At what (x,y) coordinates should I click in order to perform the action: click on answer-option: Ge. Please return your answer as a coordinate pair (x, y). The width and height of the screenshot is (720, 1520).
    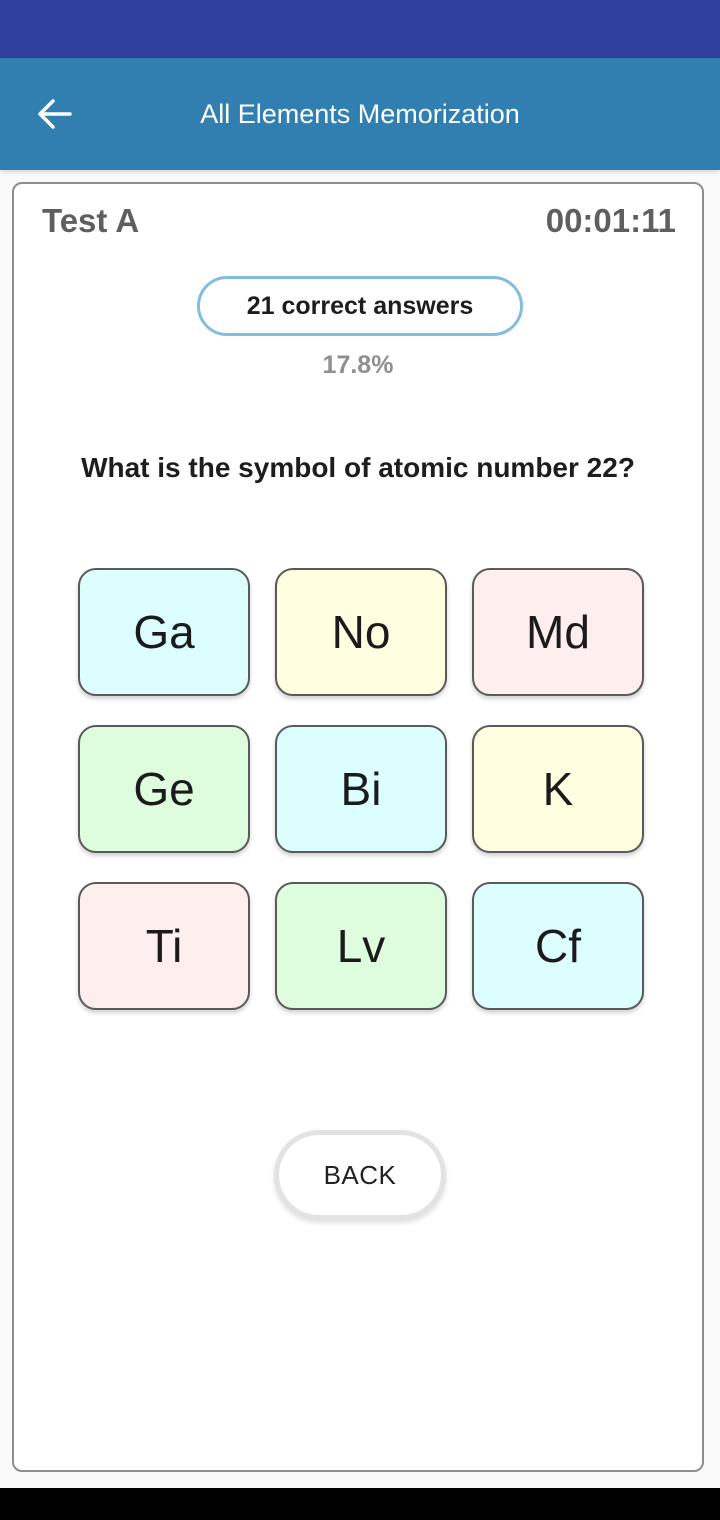
    Looking at the image, I should click on (164, 789).